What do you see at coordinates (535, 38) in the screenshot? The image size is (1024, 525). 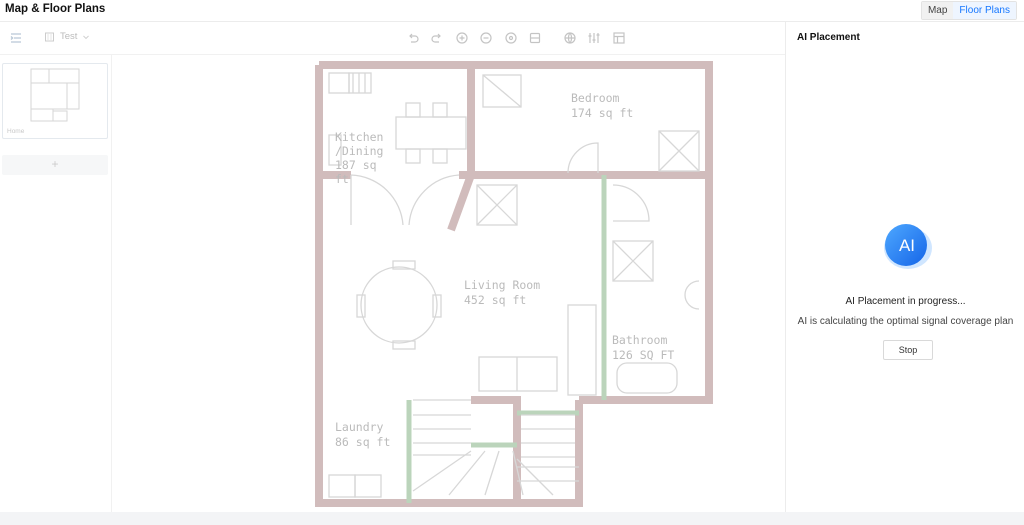 I see `export-icon` at bounding box center [535, 38].